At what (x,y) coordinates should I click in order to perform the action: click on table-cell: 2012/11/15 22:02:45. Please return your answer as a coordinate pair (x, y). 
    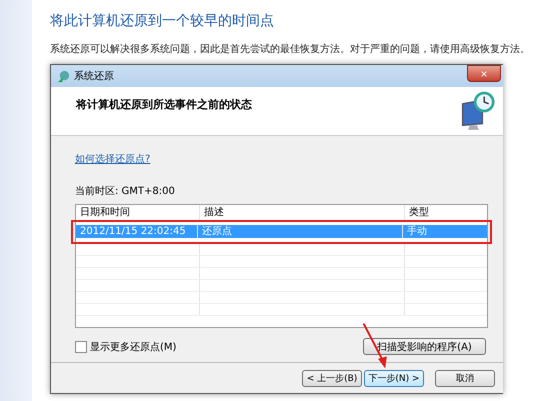
    Looking at the image, I should click on (137, 231).